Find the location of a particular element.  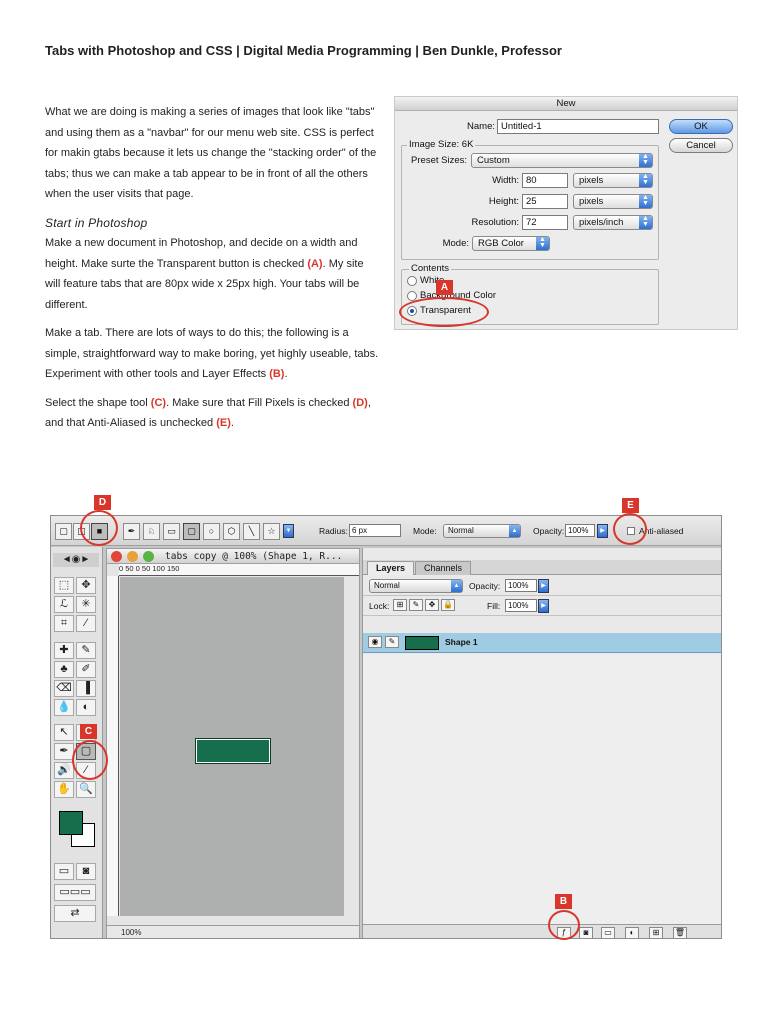

hand-tool-icon: ✋ is located at coordinates (64, 789).